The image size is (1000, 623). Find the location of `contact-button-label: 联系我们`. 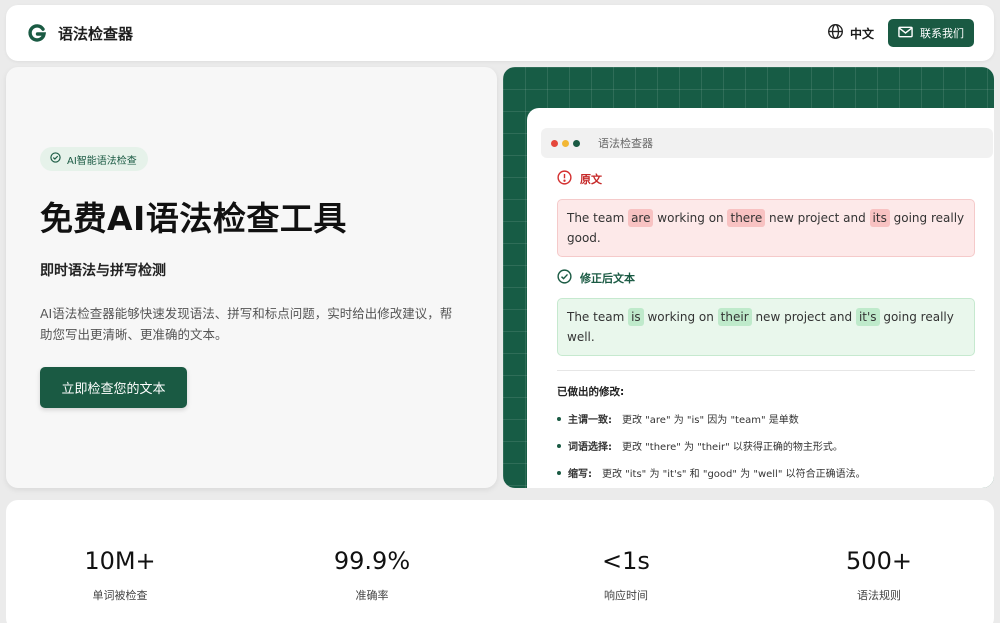

contact-button-label: 联系我们 is located at coordinates (942, 33).